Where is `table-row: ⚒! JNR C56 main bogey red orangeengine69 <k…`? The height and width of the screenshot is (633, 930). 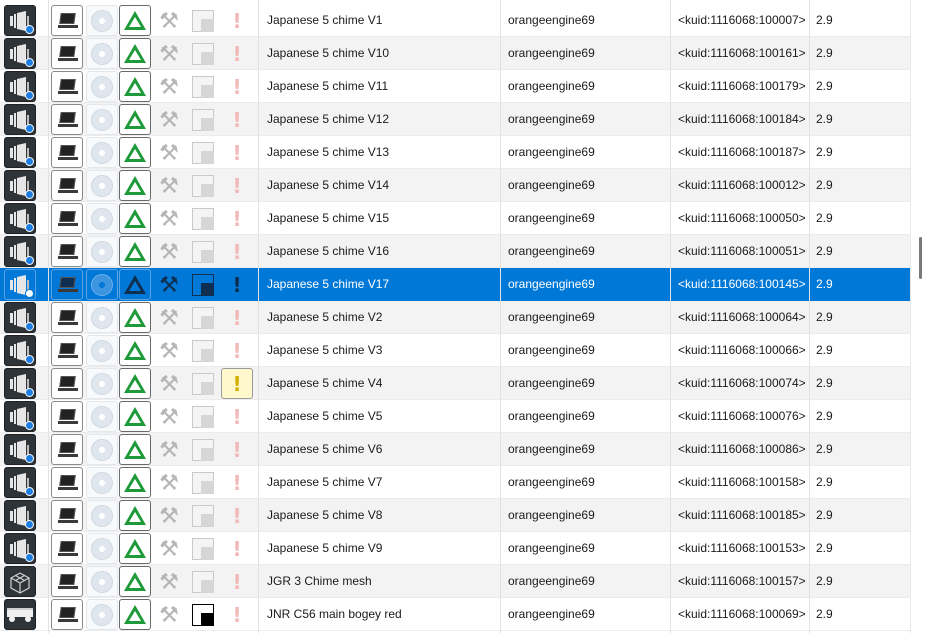
table-row: ⚒! JNR C56 main bogey red orangeengine69 <k… is located at coordinates (455, 614).